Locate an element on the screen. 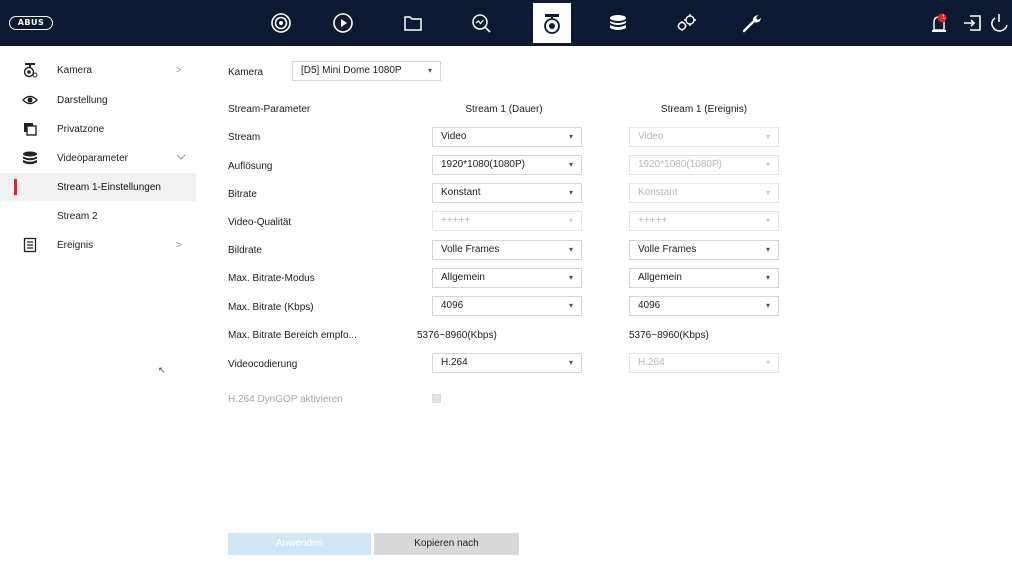 Image resolution: width=1012 pixels, height=571 pixels. eye-icon is located at coordinates (30, 100).